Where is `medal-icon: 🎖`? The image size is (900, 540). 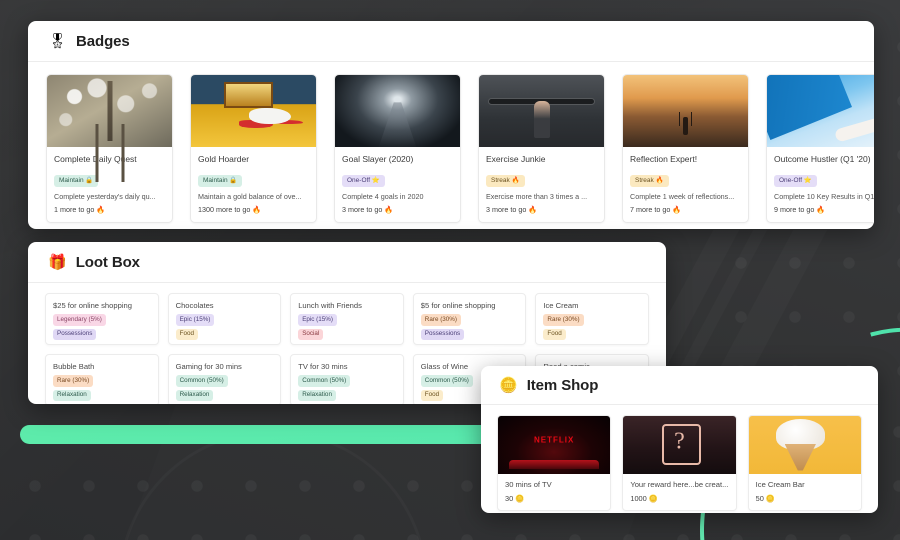
medal-icon: 🎖 is located at coordinates (58, 41).